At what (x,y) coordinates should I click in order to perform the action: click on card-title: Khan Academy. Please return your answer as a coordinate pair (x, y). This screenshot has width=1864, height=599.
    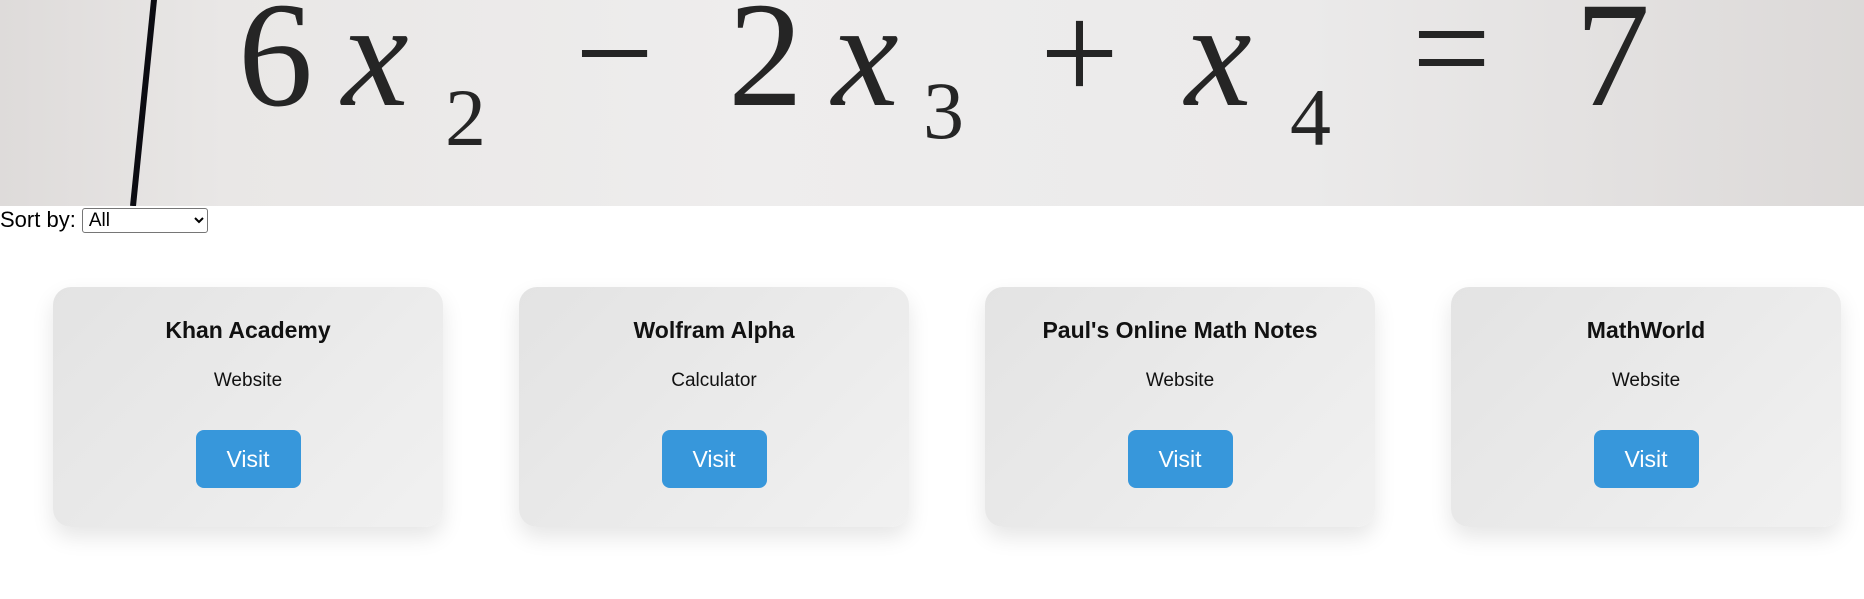
    Looking at the image, I should click on (248, 330).